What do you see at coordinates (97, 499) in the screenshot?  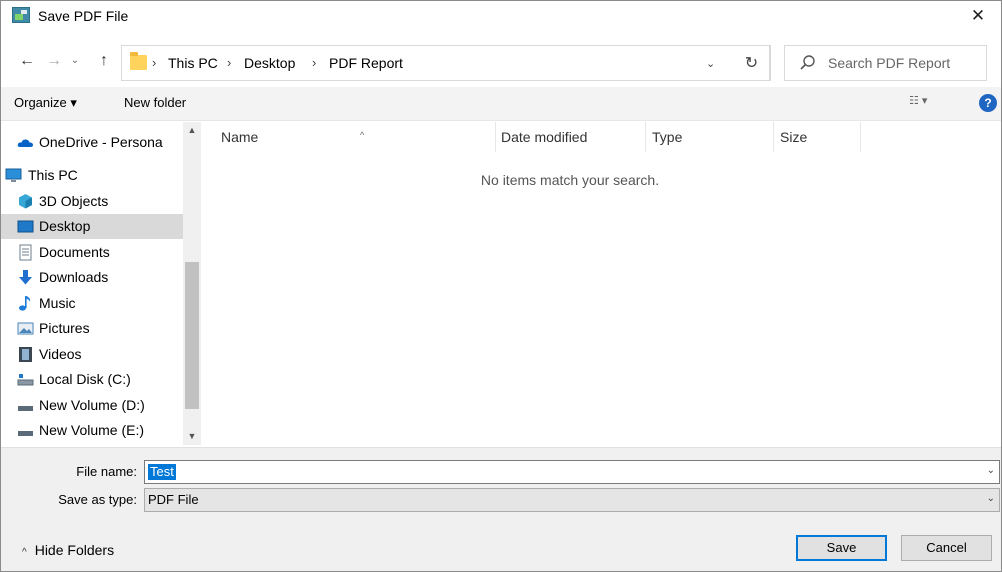 I see `savetype-label: Save as type:` at bounding box center [97, 499].